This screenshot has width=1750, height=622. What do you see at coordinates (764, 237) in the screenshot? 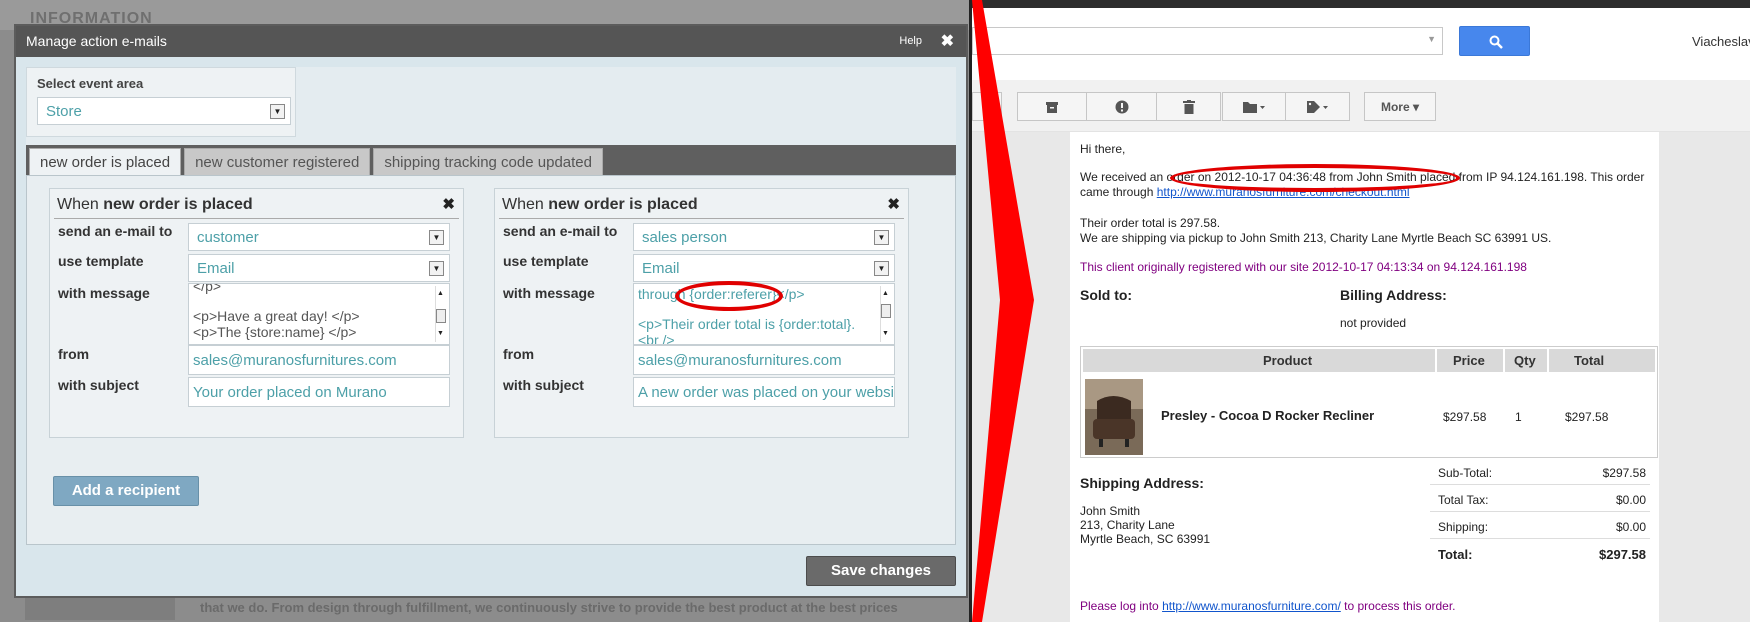
I see `send-to-select: sales person ▼` at bounding box center [764, 237].